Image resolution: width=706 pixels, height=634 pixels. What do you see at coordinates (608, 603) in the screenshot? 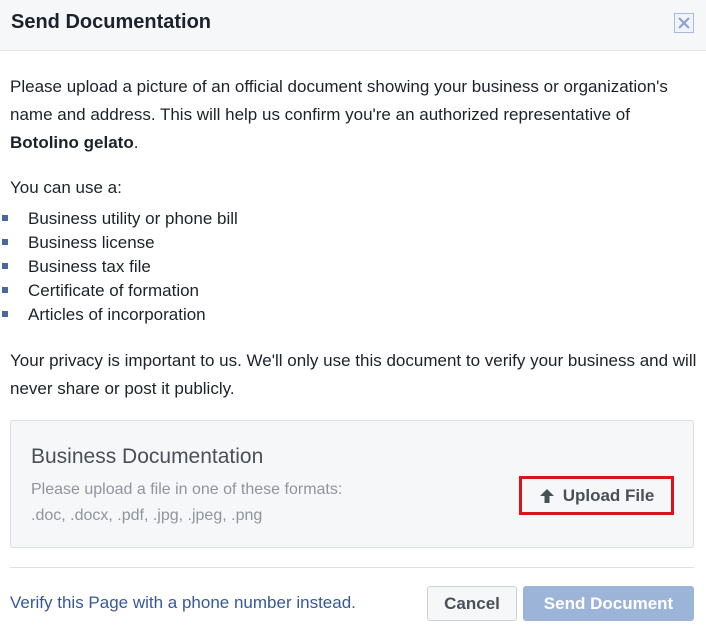
I see `send-document-button: Send Document` at bounding box center [608, 603].